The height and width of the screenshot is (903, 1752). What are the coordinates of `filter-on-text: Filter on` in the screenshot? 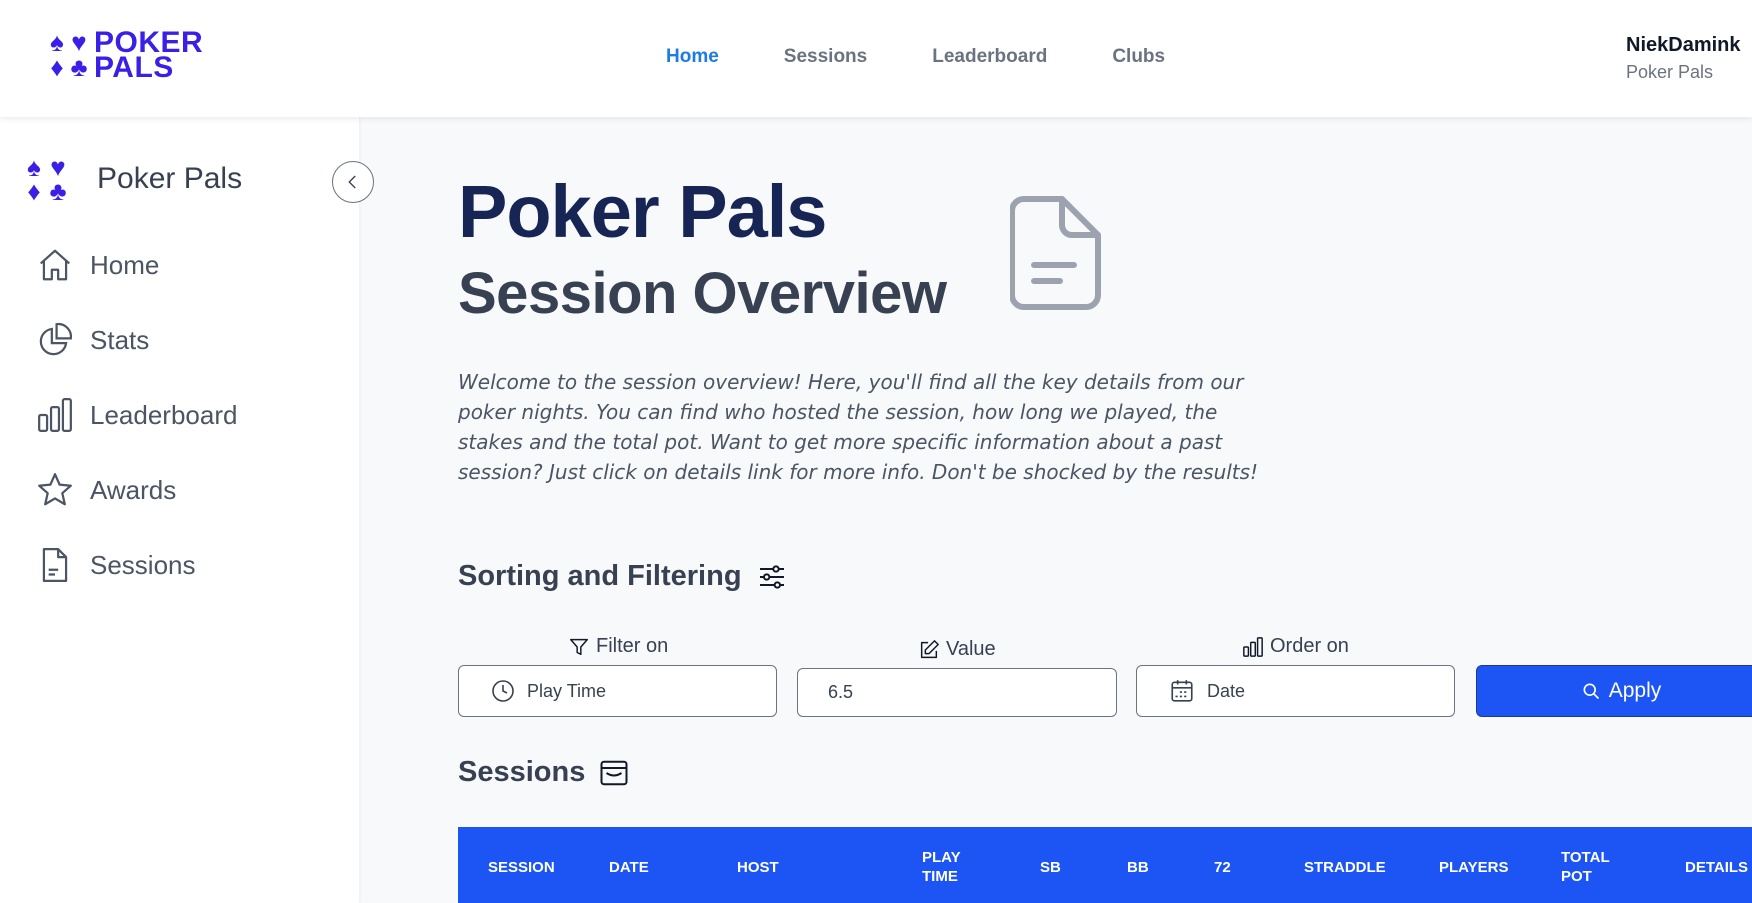 It's located at (632, 646).